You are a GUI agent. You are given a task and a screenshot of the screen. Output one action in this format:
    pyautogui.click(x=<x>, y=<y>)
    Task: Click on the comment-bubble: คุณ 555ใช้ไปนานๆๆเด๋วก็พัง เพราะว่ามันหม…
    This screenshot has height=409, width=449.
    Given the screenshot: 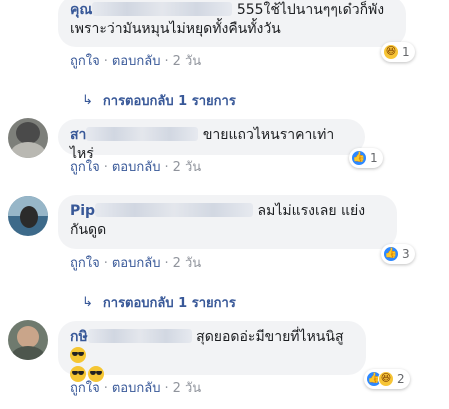 What is the action you would take?
    pyautogui.click(x=232, y=23)
    